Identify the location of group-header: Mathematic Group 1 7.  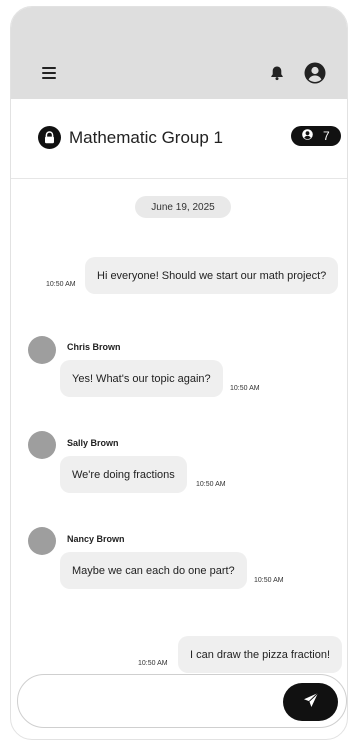
(179, 139).